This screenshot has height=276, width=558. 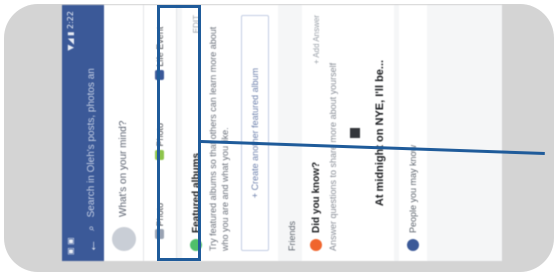 What do you see at coordinates (123, 169) in the screenshot?
I see `composer-prompt: What's on your mind?` at bounding box center [123, 169].